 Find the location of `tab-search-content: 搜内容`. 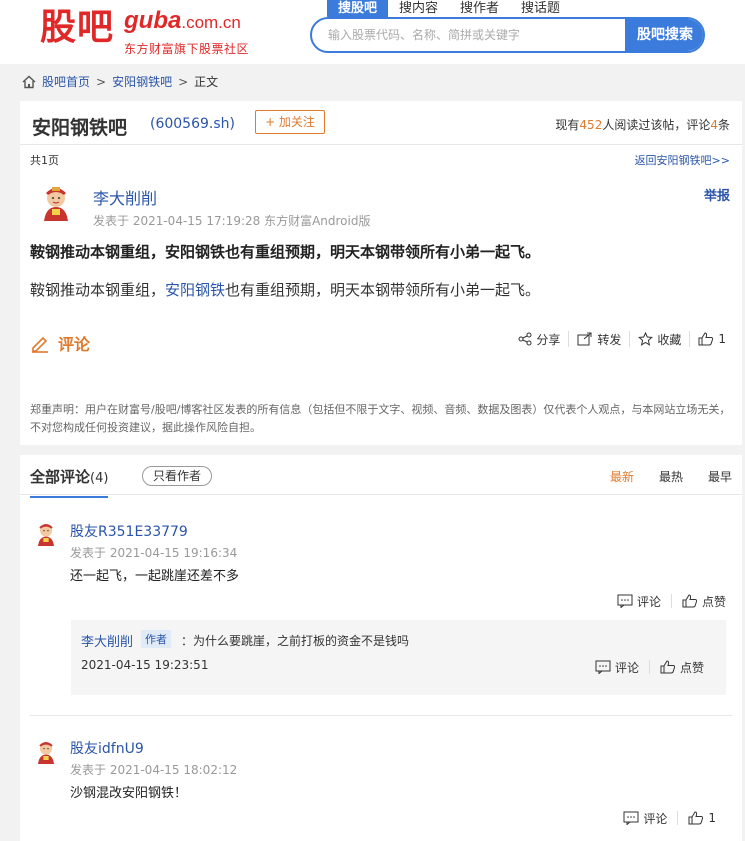

tab-search-content: 搜内容 is located at coordinates (418, 9).